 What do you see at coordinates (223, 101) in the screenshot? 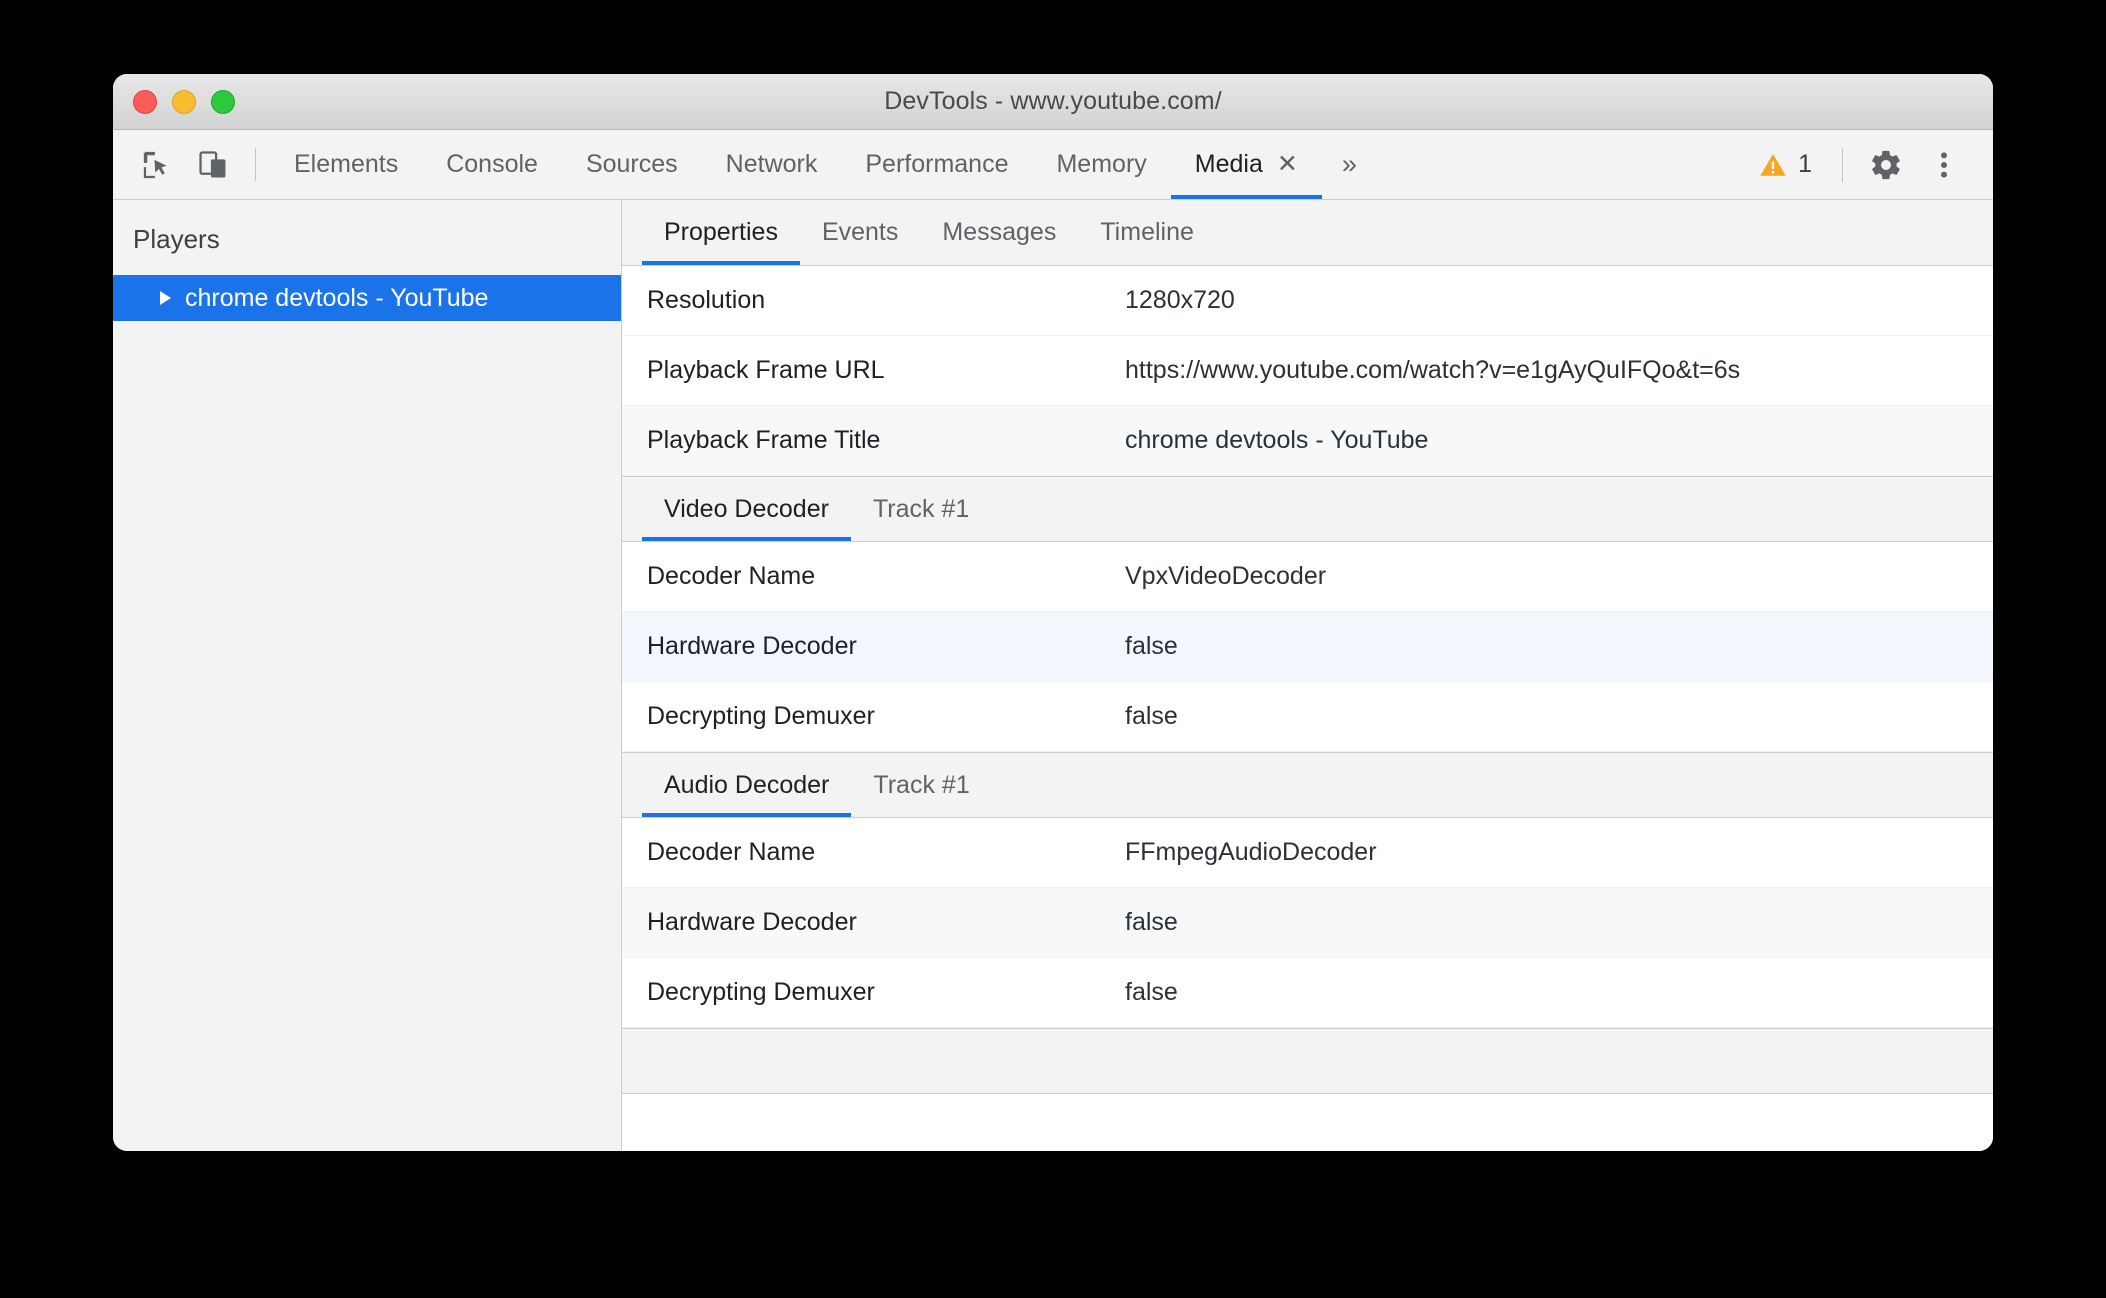
I see `zoom-window-icon` at bounding box center [223, 101].